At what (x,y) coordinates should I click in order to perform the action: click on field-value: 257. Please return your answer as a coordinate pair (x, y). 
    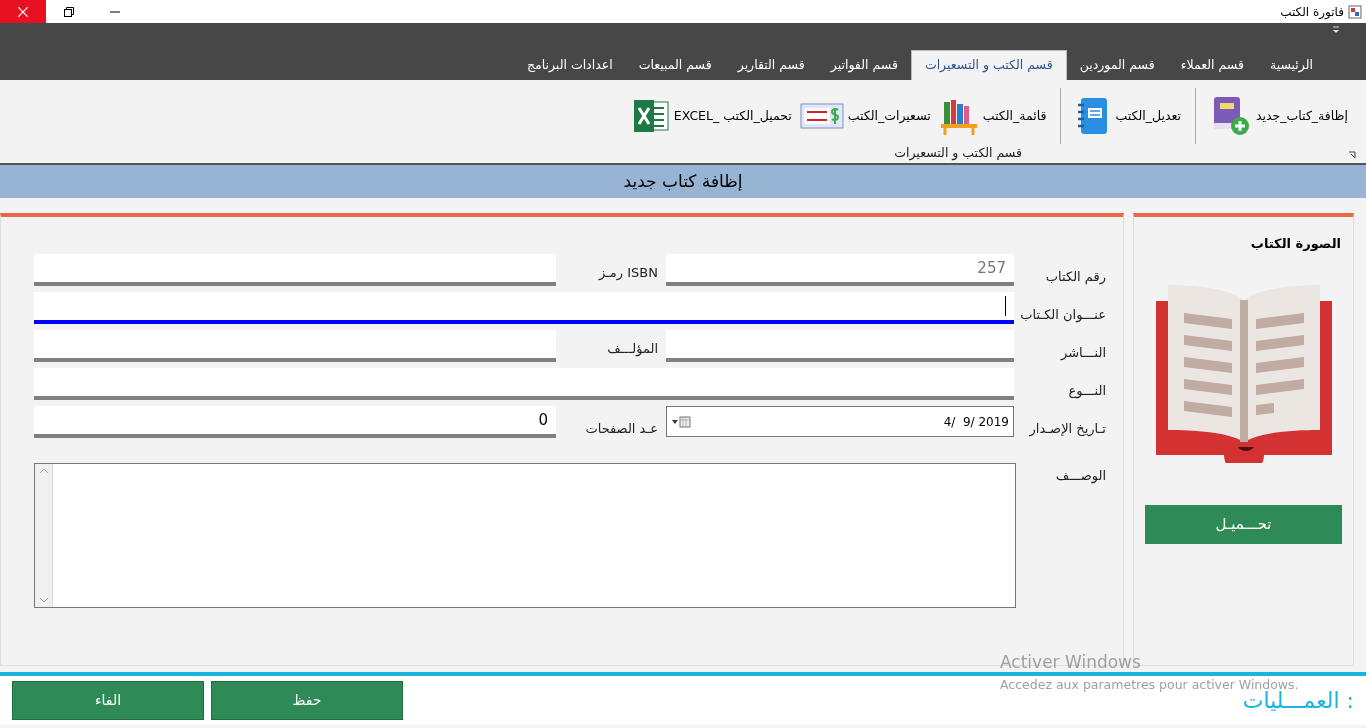
    Looking at the image, I should click on (991, 268).